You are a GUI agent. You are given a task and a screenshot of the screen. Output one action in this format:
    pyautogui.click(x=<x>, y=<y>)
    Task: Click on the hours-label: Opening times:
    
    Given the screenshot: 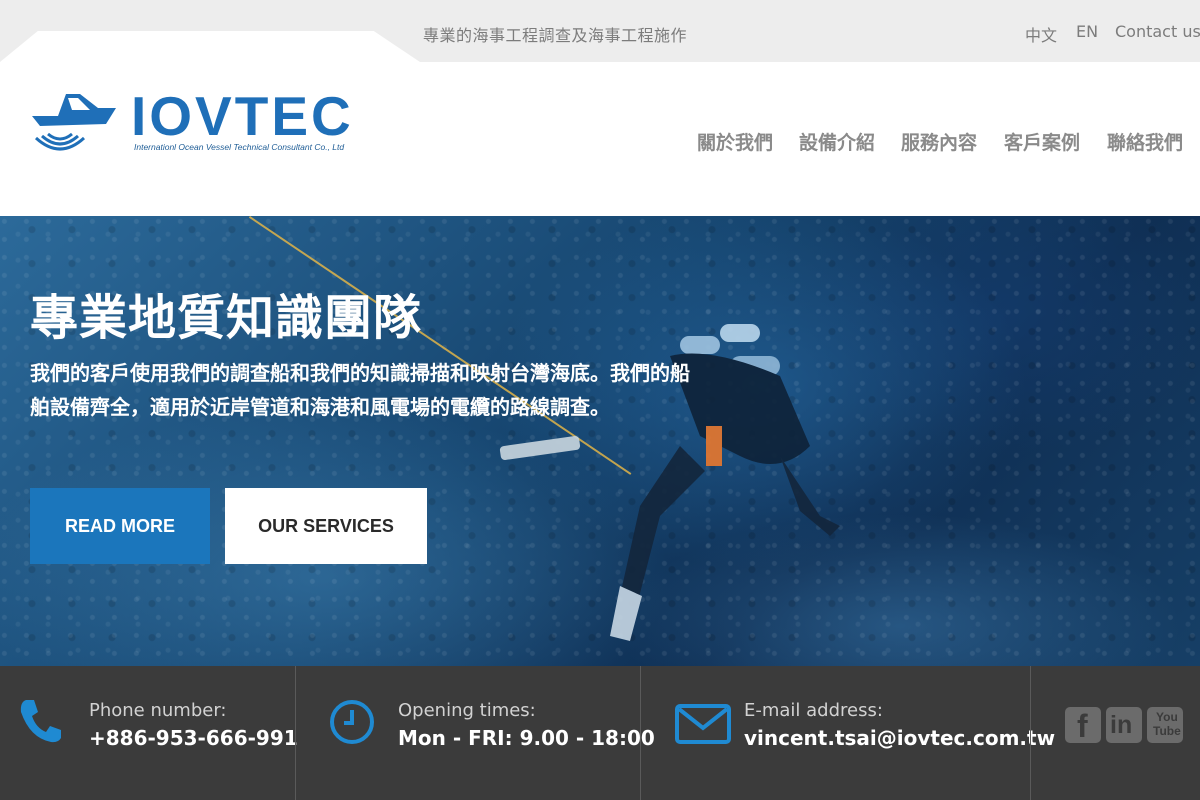 What is the action you would take?
    pyautogui.click(x=467, y=710)
    